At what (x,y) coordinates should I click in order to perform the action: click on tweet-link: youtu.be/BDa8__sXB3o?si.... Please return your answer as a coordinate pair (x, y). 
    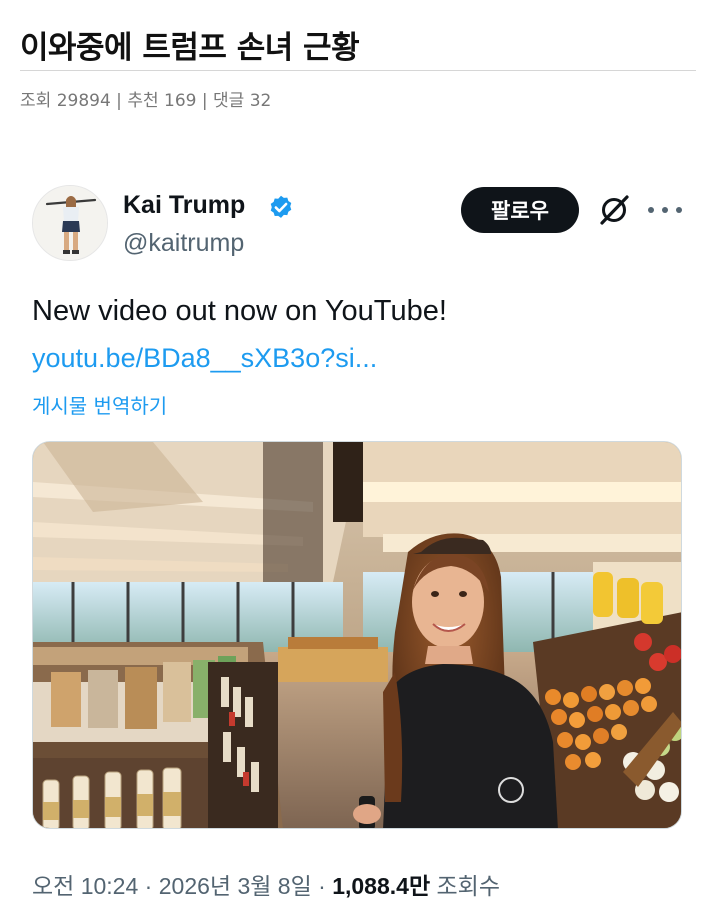
    Looking at the image, I should click on (204, 358).